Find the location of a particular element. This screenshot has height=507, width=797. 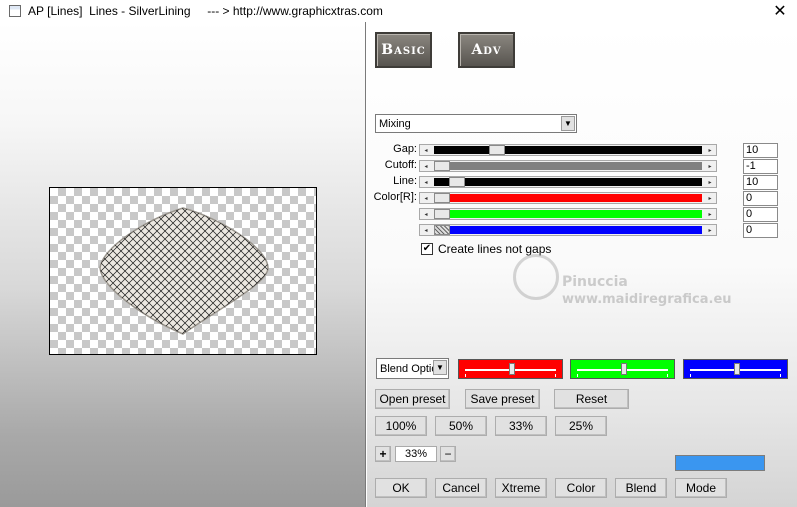

mode-label: Mode is located at coordinates (701, 488).